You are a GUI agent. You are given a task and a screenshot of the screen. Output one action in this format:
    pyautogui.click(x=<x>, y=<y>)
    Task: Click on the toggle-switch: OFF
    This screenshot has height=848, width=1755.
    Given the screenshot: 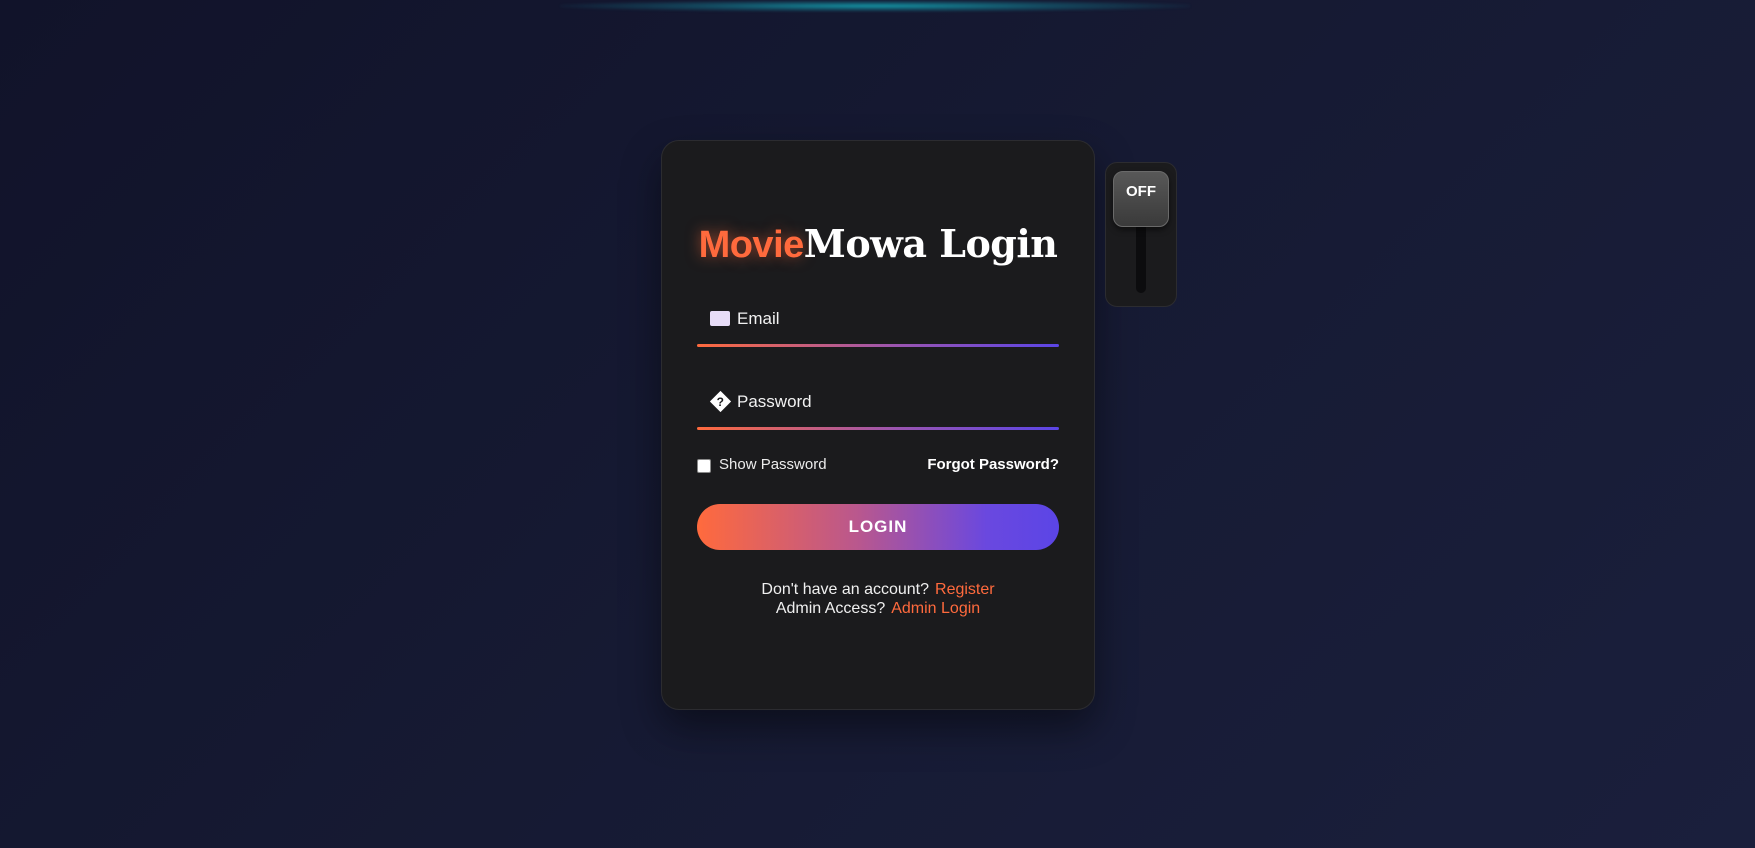 What is the action you would take?
    pyautogui.click(x=1141, y=199)
    